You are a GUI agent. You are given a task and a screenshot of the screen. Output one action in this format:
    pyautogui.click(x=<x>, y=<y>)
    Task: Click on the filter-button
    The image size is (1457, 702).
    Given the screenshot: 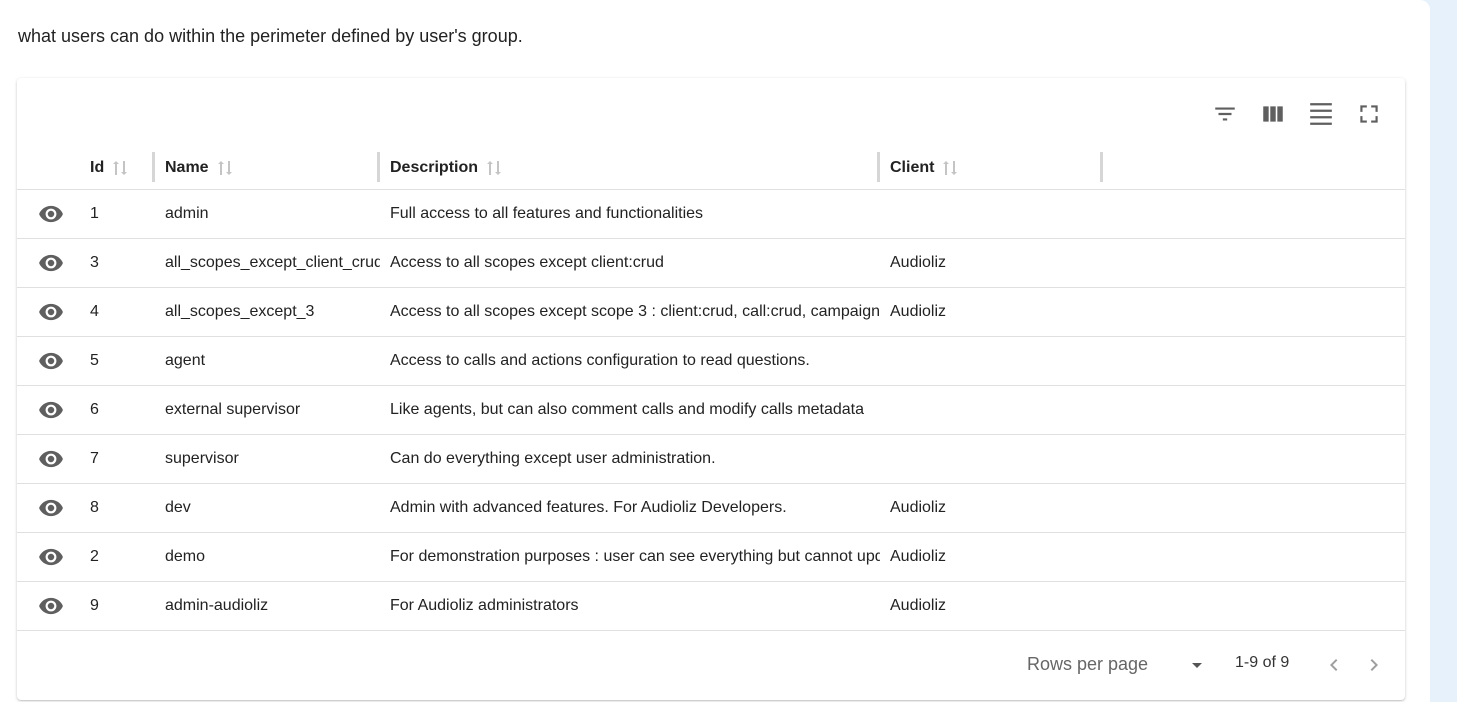 What is the action you would take?
    pyautogui.click(x=1225, y=114)
    